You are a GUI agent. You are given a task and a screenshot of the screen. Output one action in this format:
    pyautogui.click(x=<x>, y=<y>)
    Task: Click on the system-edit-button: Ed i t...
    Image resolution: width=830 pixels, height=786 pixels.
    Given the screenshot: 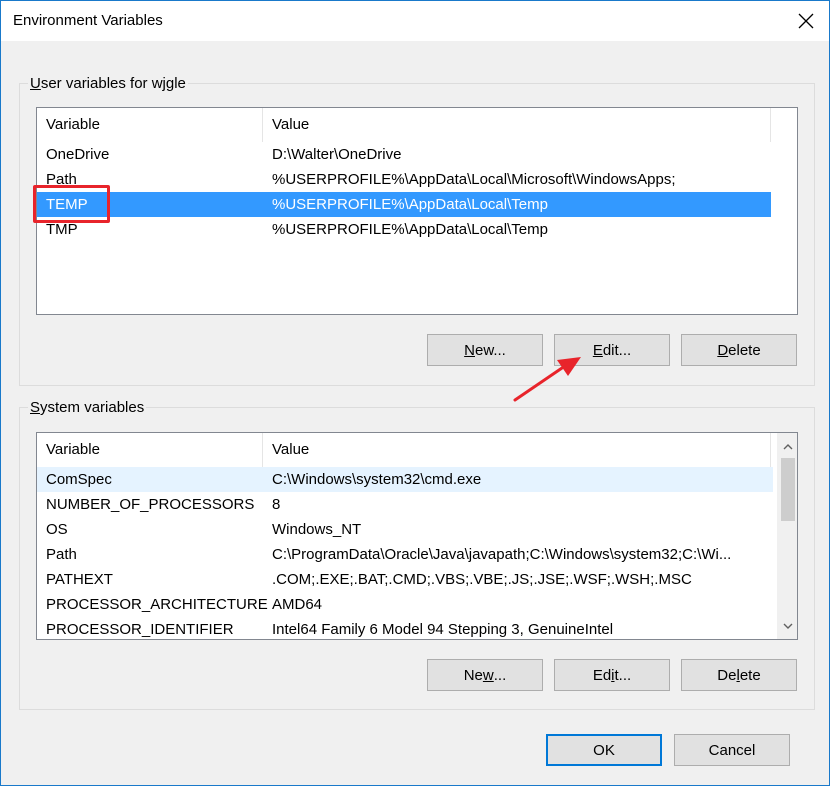 What is the action you would take?
    pyautogui.click(x=612, y=675)
    